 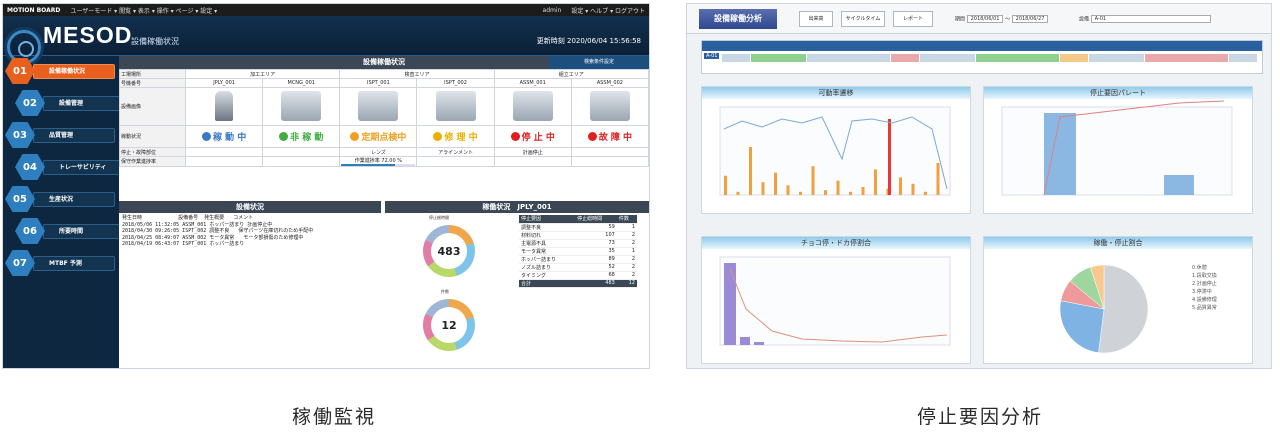 What do you see at coordinates (517, 207) in the screenshot?
I see `ops-title: 稼働状況 JPLY_001` at bounding box center [517, 207].